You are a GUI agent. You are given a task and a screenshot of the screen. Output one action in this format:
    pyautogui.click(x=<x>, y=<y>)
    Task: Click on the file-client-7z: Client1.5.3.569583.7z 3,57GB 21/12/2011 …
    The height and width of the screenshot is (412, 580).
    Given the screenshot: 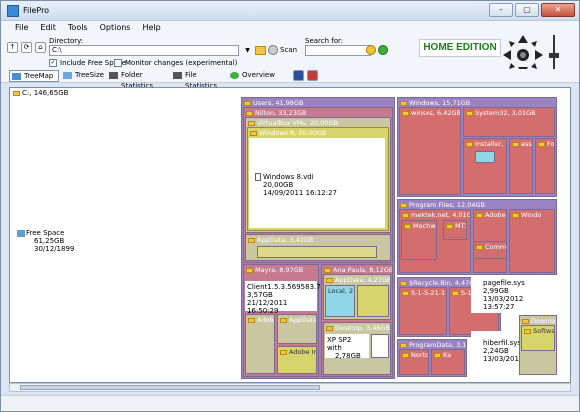 What is the action you would take?
    pyautogui.click(x=284, y=298)
    